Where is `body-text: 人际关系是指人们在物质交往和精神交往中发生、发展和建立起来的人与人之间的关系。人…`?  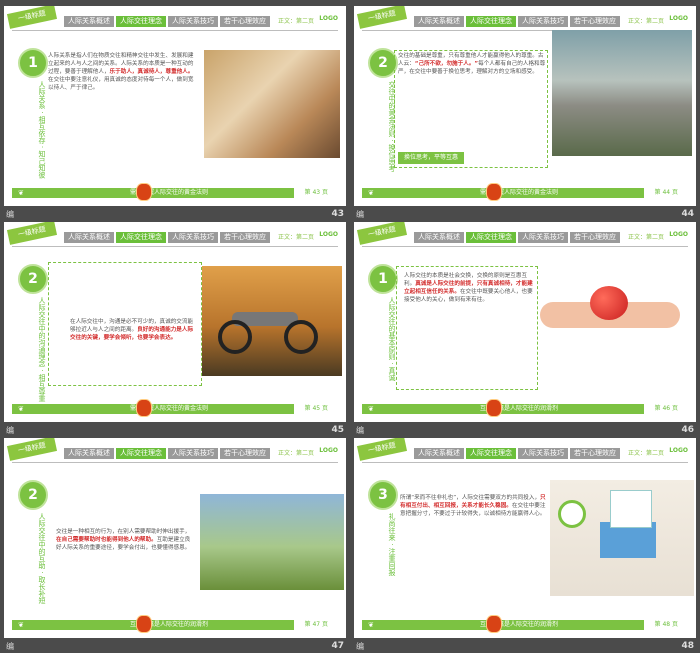
body-text: 人际关系是指人们在物质交往和精神交往中发生、发展和建立起来的人与人之间的关系。人… is located at coordinates (123, 107).